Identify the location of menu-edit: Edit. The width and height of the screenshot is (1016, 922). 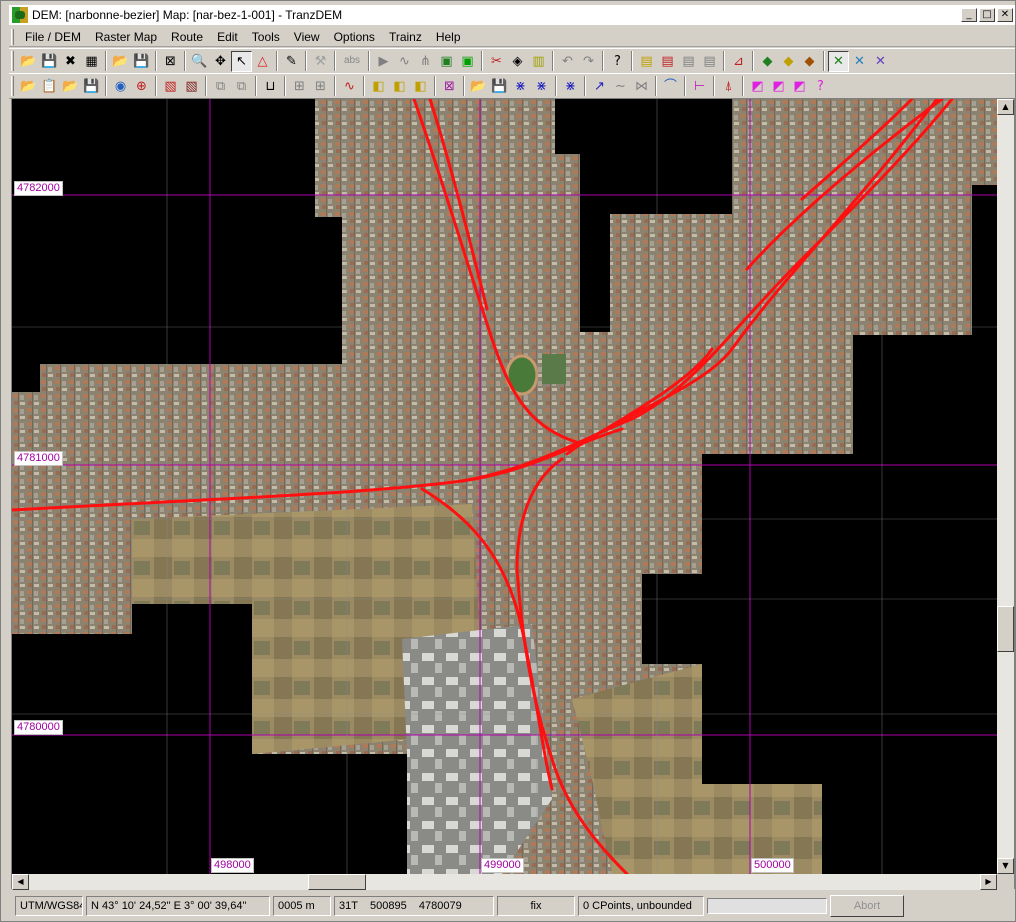
(227, 37).